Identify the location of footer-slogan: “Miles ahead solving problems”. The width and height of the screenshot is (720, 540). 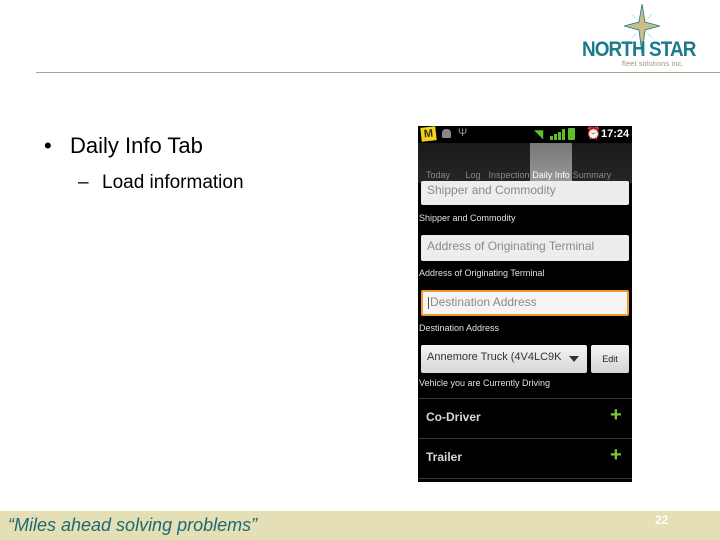
(133, 525).